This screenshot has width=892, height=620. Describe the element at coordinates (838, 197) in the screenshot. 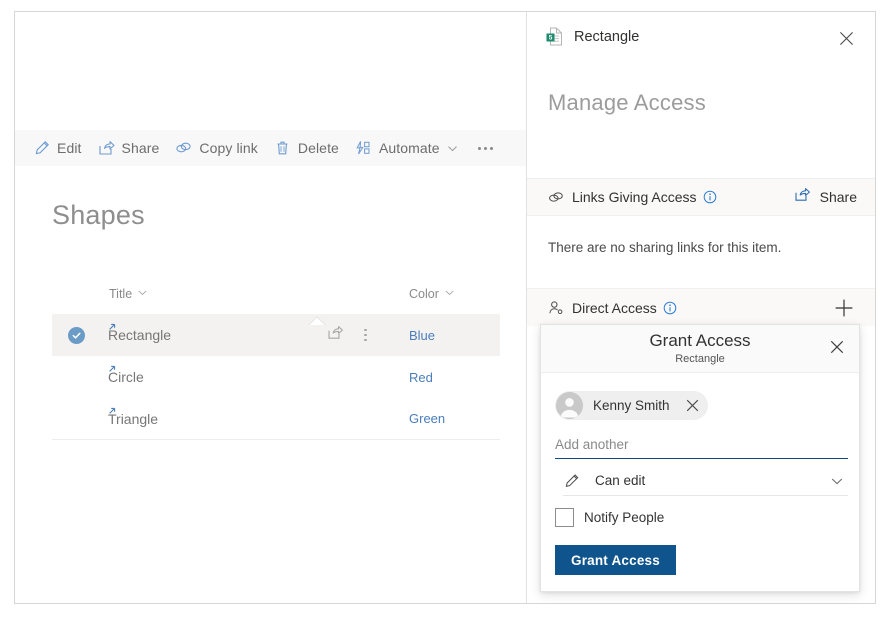

I see `links-share-label: Share` at that location.